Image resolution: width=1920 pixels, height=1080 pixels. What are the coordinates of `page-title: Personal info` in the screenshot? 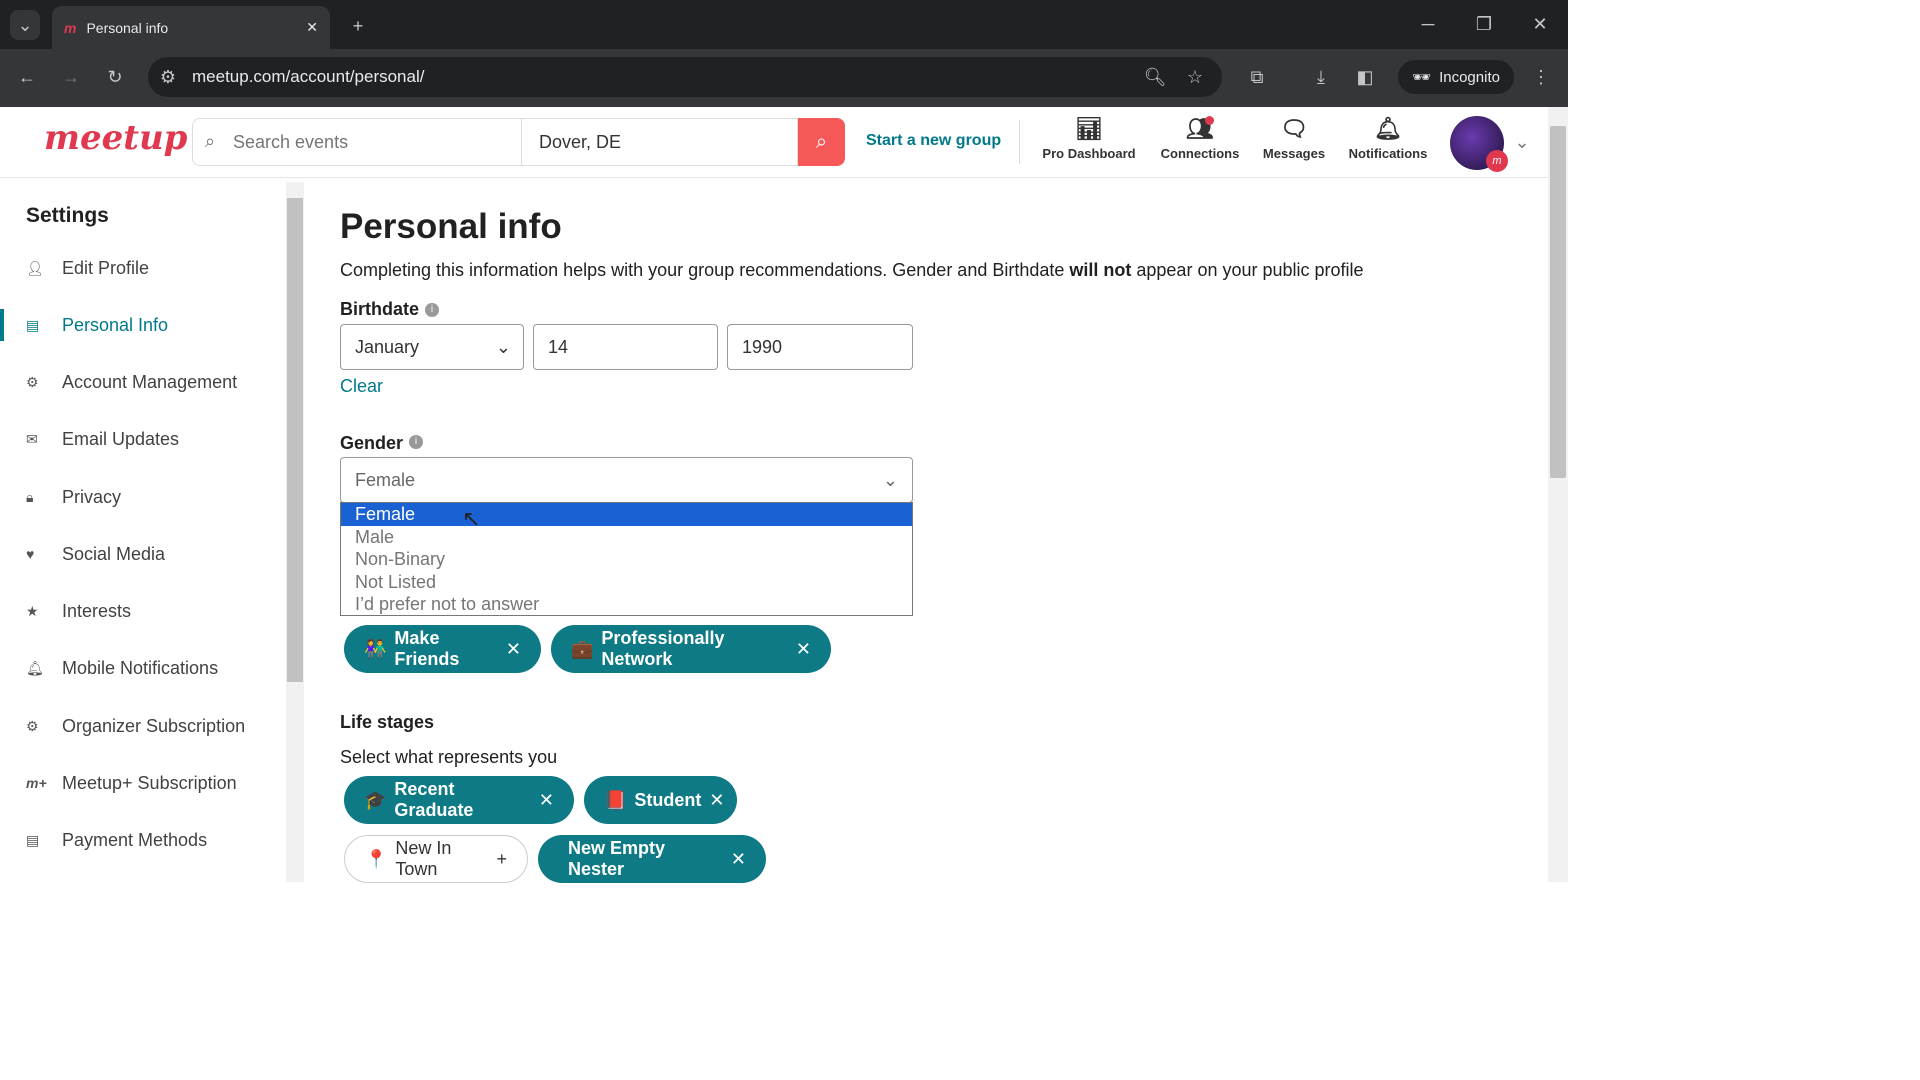 It's located at (451, 226).